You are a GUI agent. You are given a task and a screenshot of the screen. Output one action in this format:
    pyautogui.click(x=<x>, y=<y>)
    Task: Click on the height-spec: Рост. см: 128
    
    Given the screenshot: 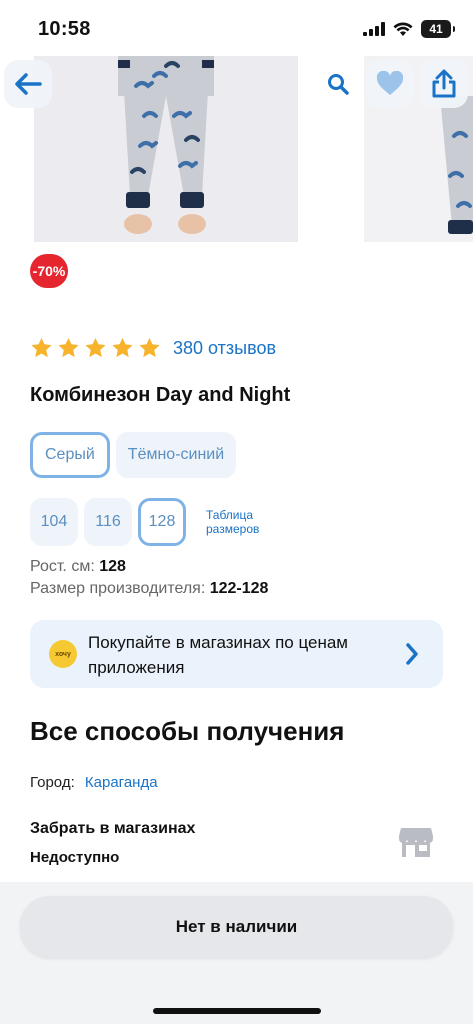 What is the action you would take?
    pyautogui.click(x=78, y=567)
    